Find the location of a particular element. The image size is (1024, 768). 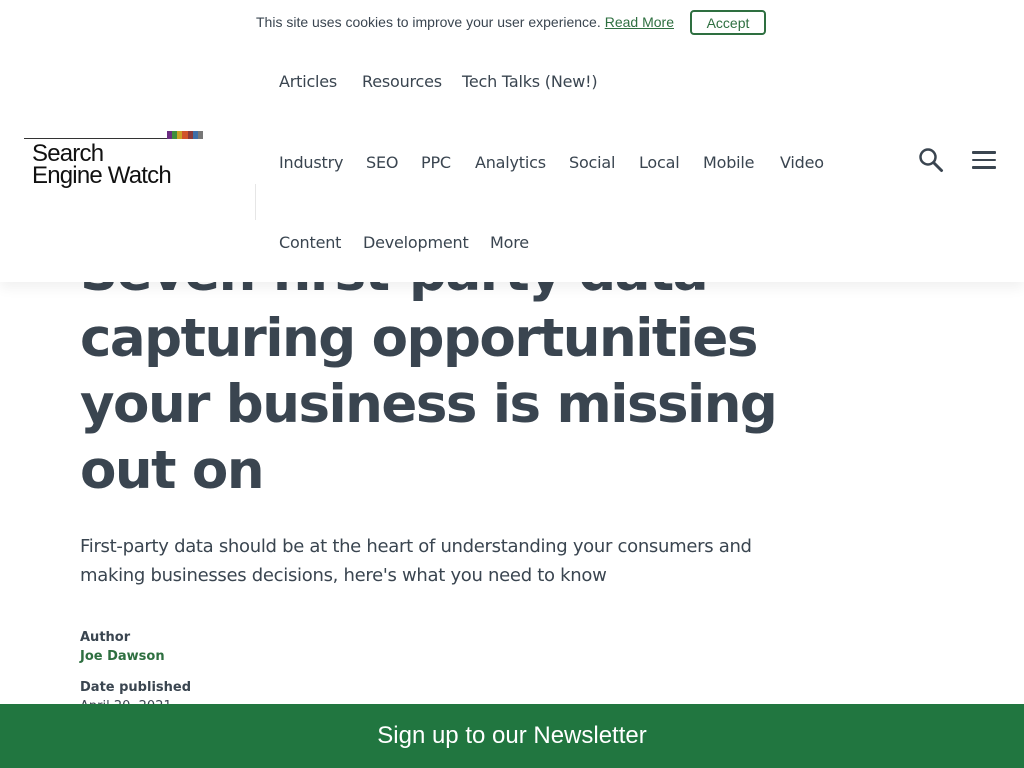

newsletter-signup-bar: Sign up to our Newsletter is located at coordinates (512, 736).